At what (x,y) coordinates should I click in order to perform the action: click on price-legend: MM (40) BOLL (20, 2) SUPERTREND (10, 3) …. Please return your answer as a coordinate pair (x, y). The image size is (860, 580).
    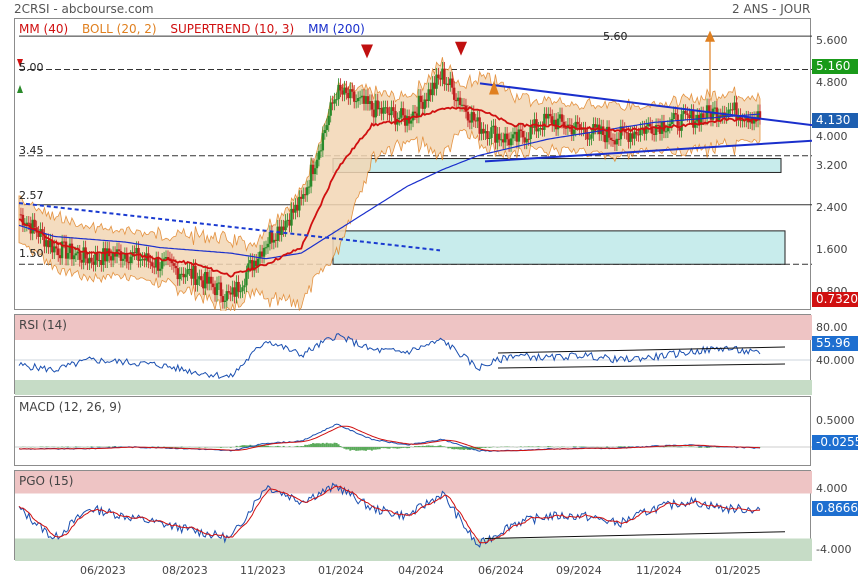
    Looking at the image, I should click on (197, 29).